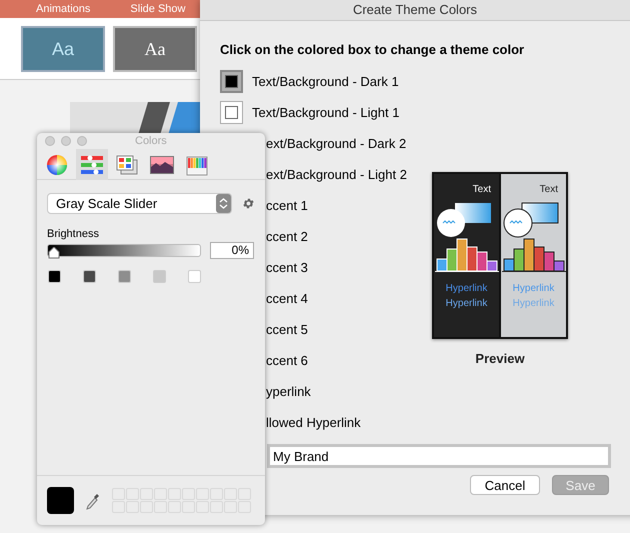 Image resolution: width=630 pixels, height=533 pixels. What do you see at coordinates (336, 175) in the screenshot?
I see `theme-color-label: ext/Background - Light 2` at bounding box center [336, 175].